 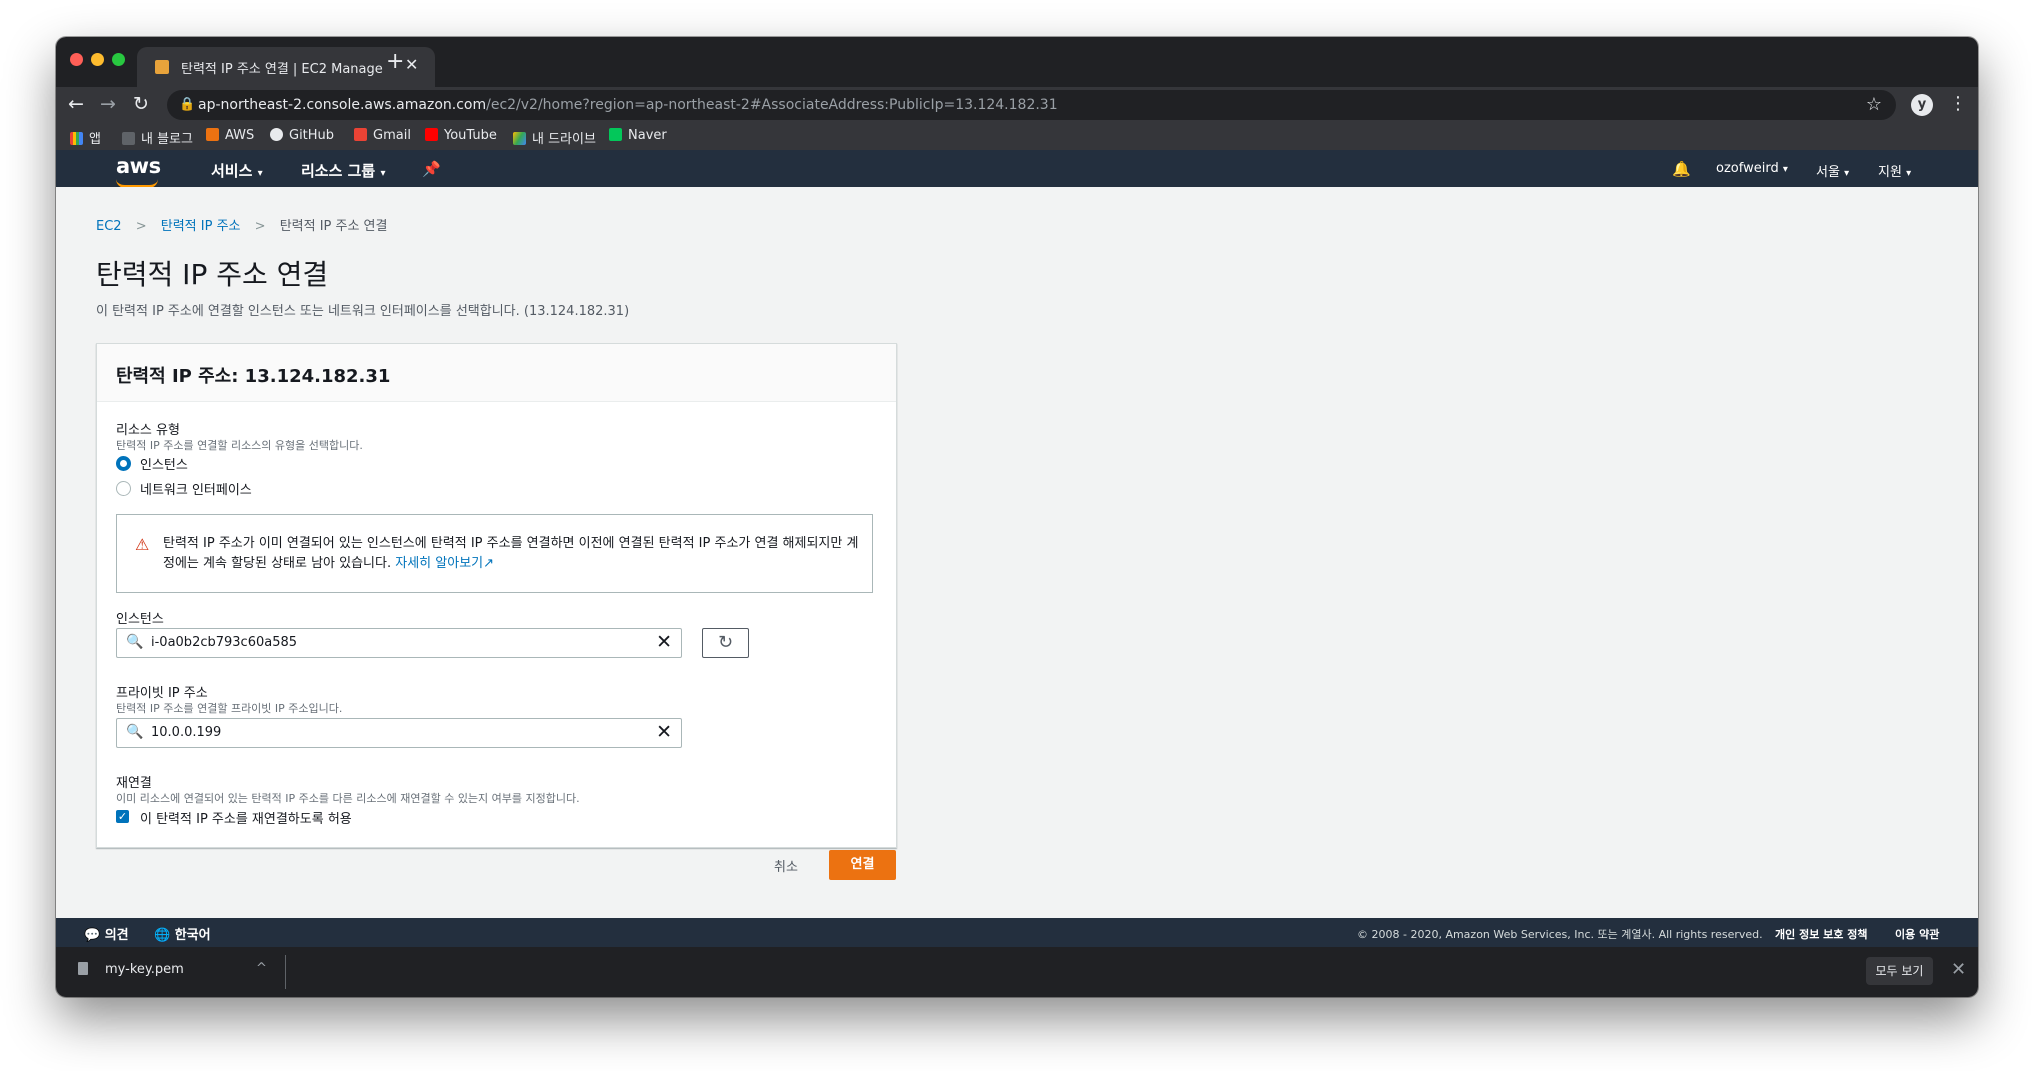 What do you see at coordinates (1752, 168) in the screenshot?
I see `account-menu: ozofweird ▾` at bounding box center [1752, 168].